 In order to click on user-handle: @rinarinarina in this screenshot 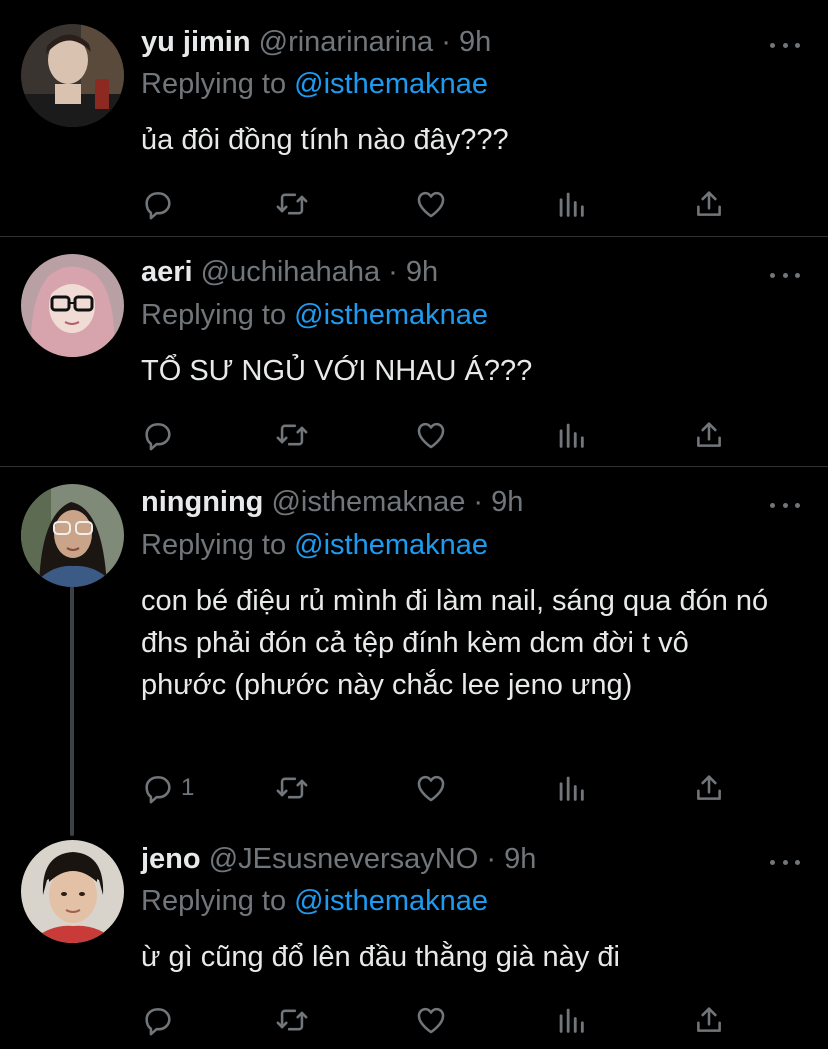, I will do `click(346, 42)`.